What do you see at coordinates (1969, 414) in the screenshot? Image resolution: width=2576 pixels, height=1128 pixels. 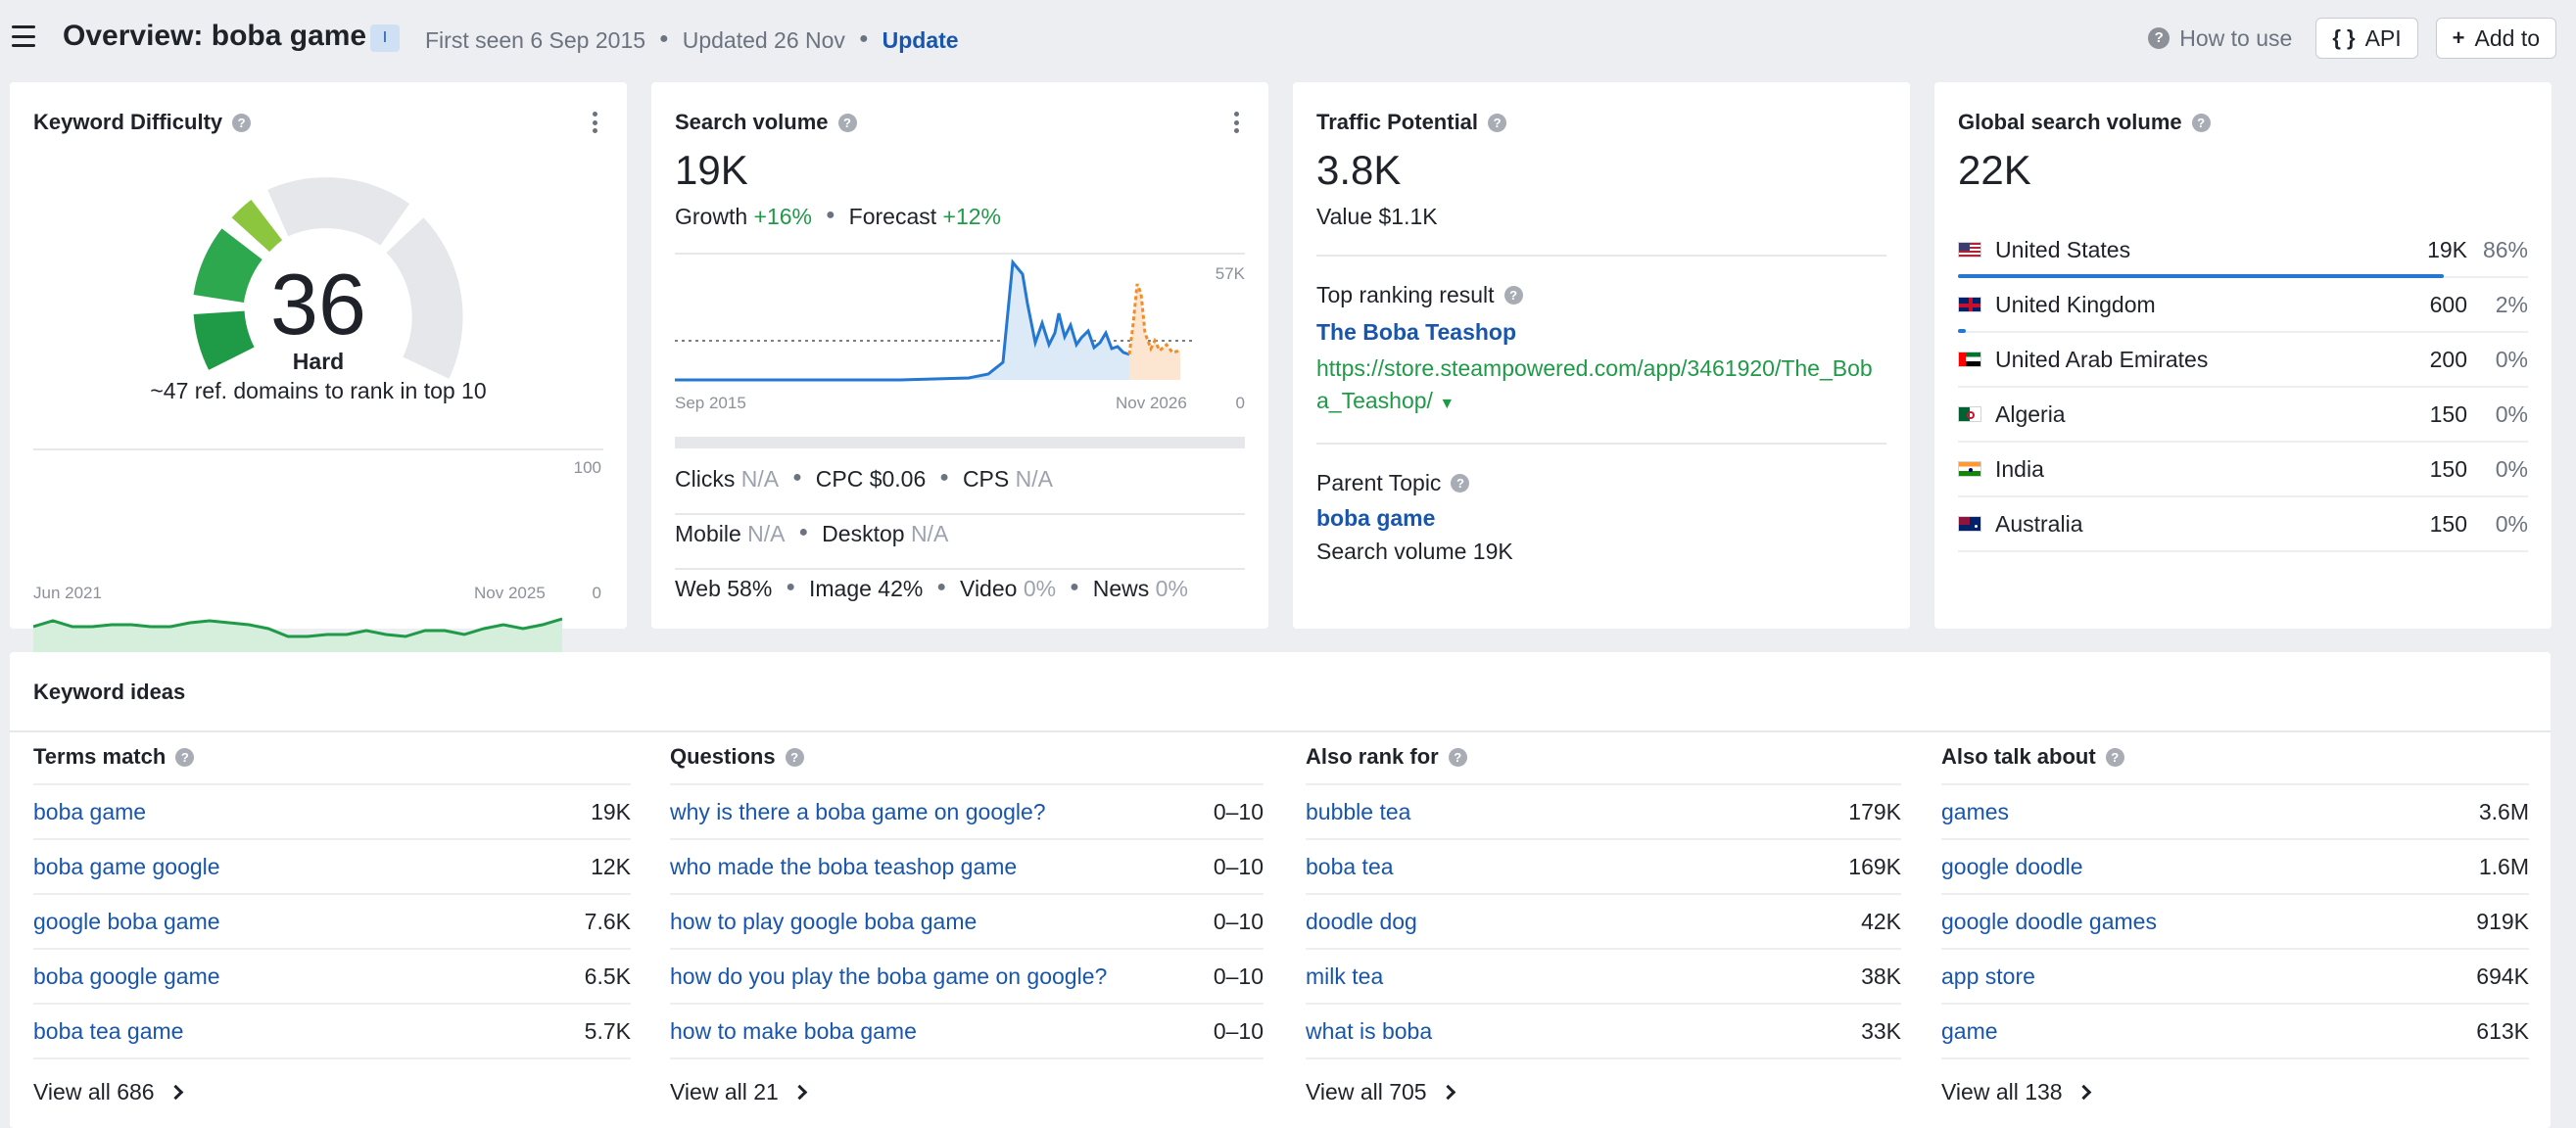 I see `algeria-flag-icon` at bounding box center [1969, 414].